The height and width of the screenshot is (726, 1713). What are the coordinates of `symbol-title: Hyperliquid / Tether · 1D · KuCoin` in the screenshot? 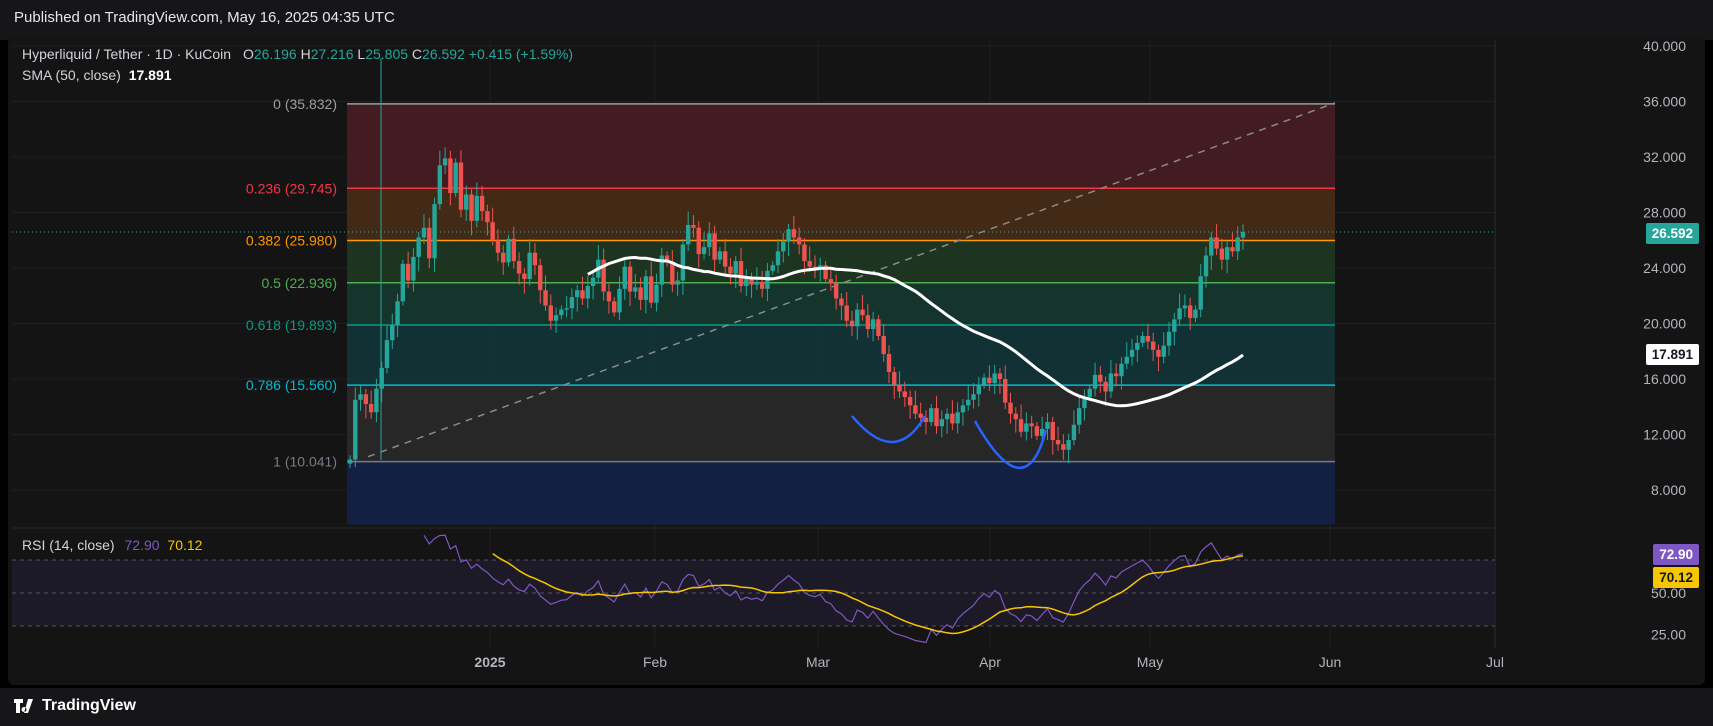 It's located at (126, 54).